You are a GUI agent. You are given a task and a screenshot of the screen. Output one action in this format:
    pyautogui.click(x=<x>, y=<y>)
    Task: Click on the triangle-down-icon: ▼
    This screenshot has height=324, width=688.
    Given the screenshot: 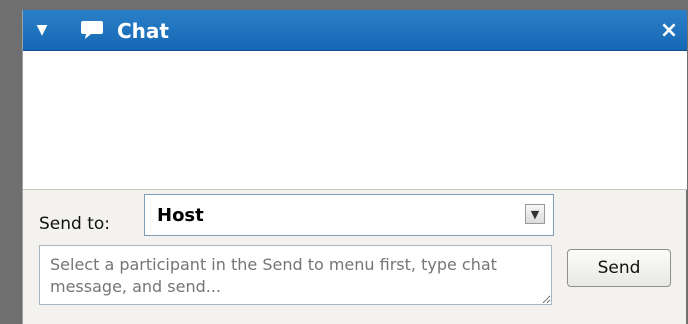 What is the action you would take?
    pyautogui.click(x=42, y=30)
    